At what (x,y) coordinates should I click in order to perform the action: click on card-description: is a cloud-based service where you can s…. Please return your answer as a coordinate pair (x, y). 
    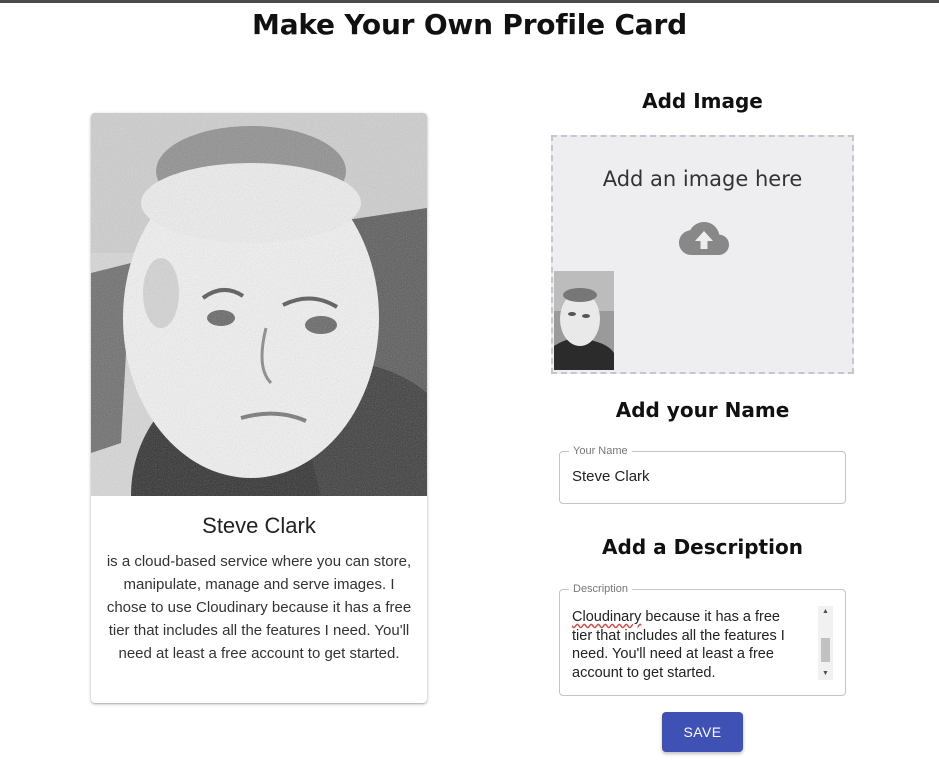
    Looking at the image, I should click on (259, 607).